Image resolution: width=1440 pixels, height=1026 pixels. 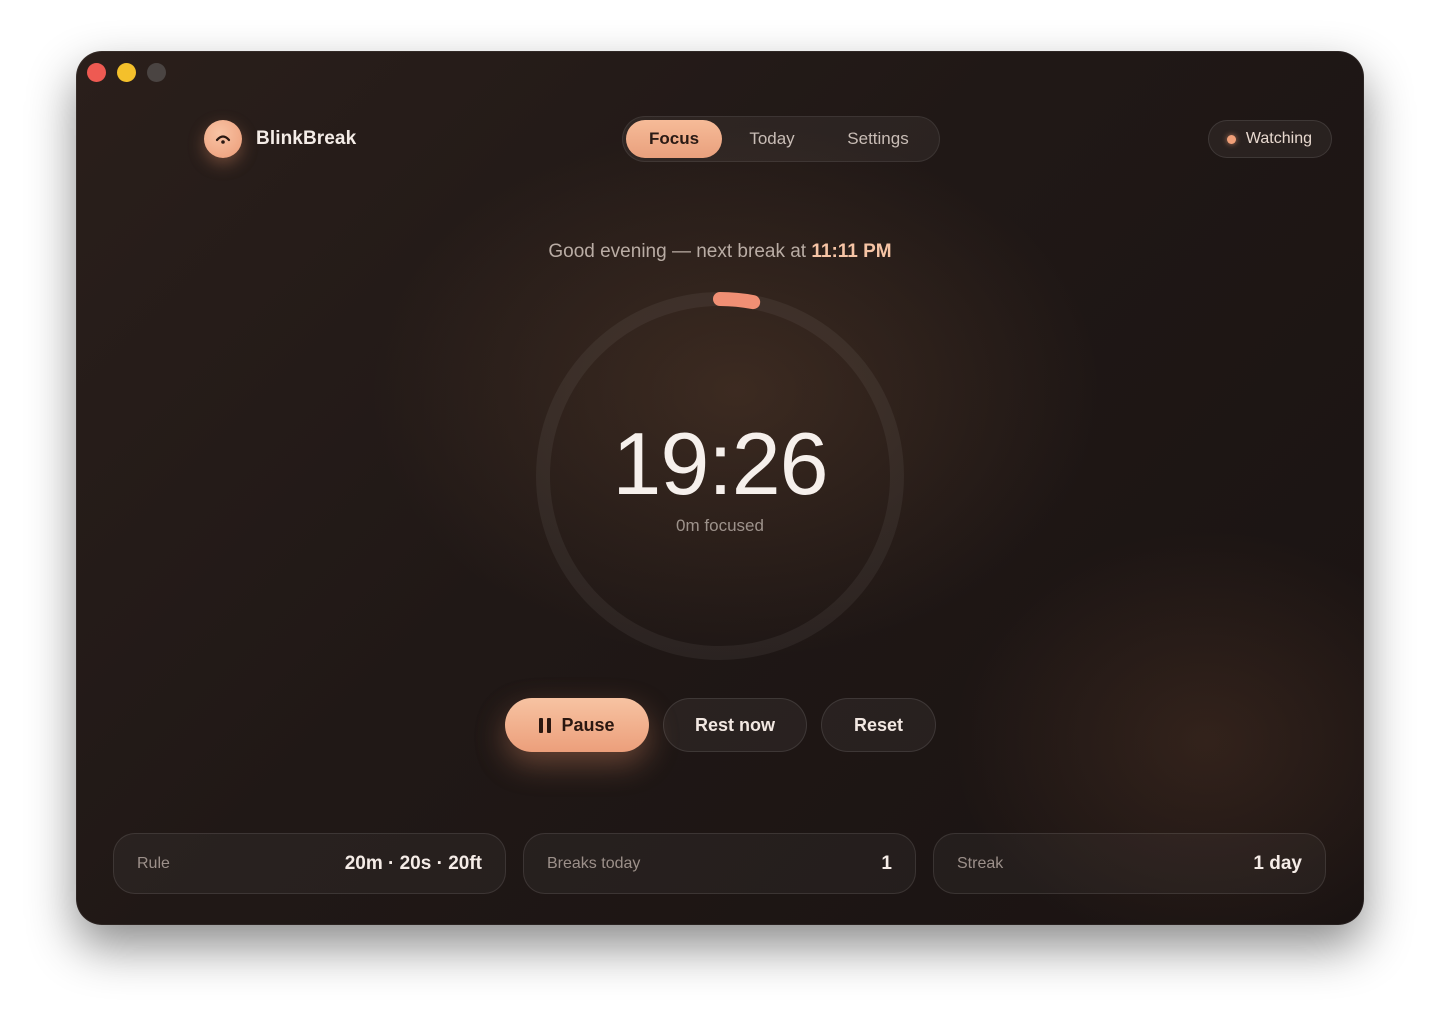 I want to click on stat-label: Streak, so click(x=980, y=863).